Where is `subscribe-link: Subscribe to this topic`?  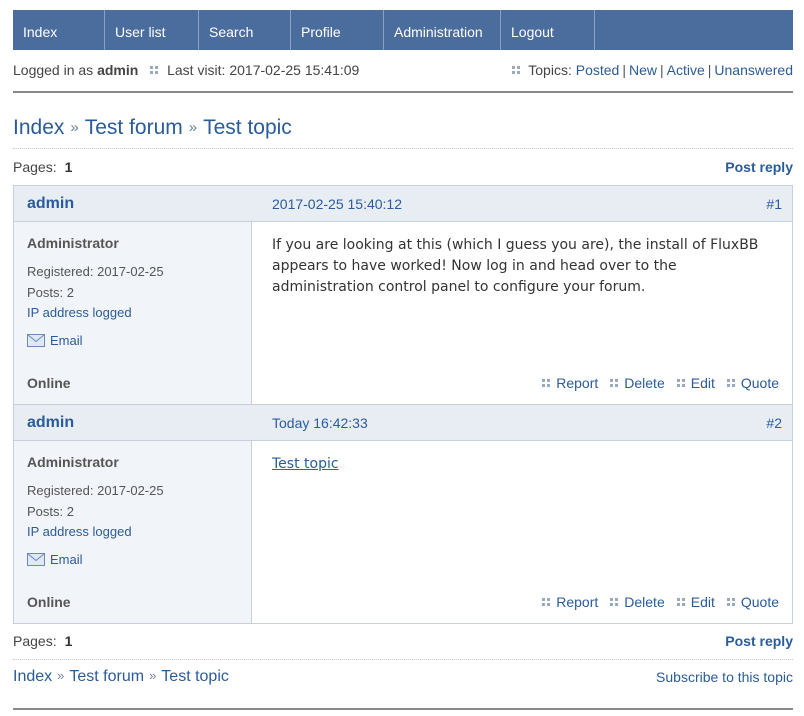 subscribe-link: Subscribe to this topic is located at coordinates (724, 677).